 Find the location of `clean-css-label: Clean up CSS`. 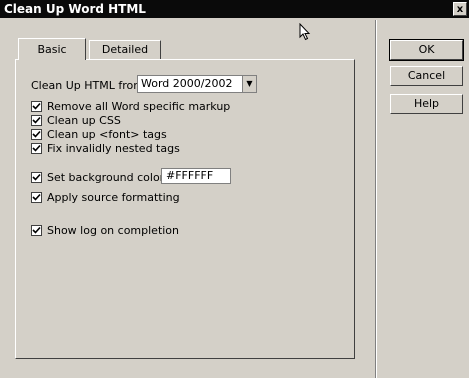

clean-css-label: Clean up CSS is located at coordinates (84, 120).